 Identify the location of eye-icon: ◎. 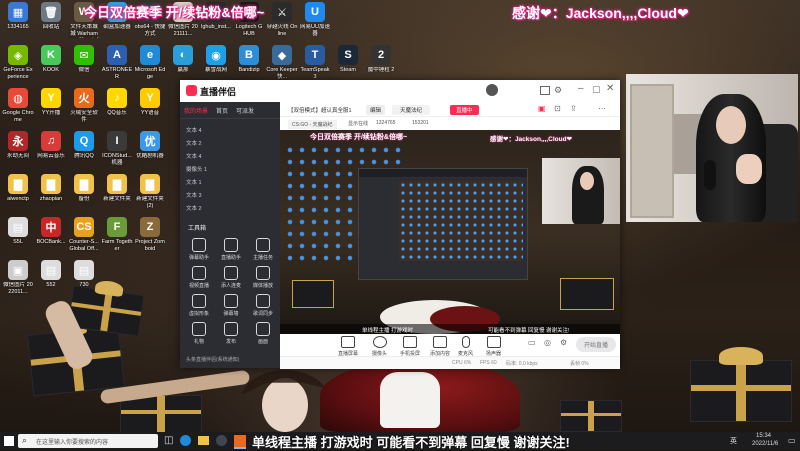
(547, 342).